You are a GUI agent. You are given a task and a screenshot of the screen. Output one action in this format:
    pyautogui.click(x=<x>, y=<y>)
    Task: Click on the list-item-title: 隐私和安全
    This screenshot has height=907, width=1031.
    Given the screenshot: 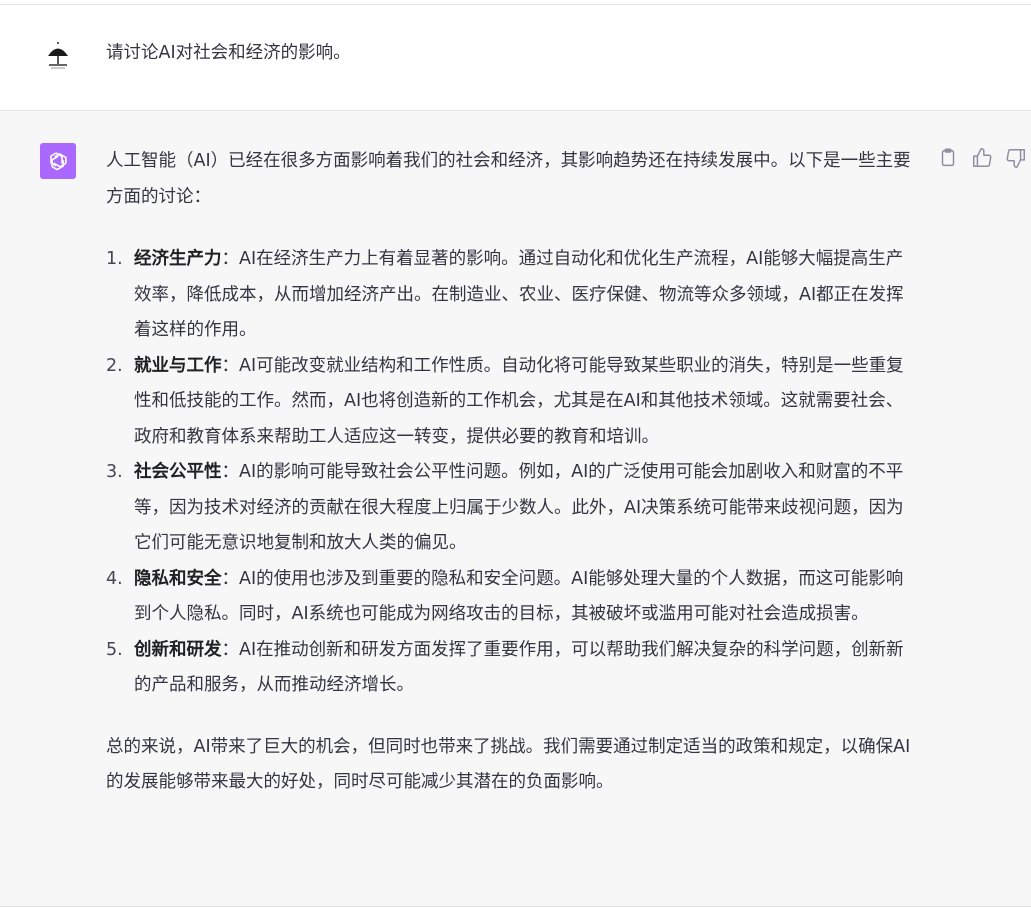 What is the action you would take?
    pyautogui.click(x=178, y=578)
    